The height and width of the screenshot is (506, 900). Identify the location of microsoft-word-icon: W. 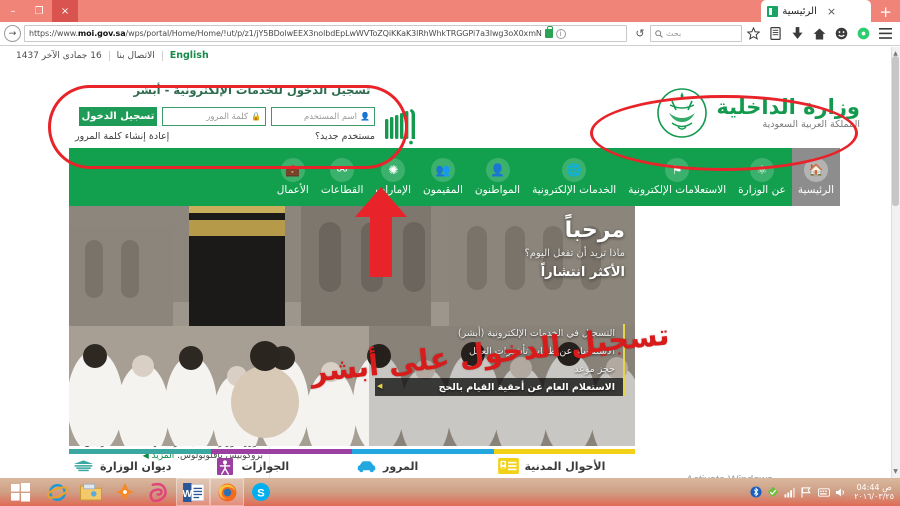
(193, 492).